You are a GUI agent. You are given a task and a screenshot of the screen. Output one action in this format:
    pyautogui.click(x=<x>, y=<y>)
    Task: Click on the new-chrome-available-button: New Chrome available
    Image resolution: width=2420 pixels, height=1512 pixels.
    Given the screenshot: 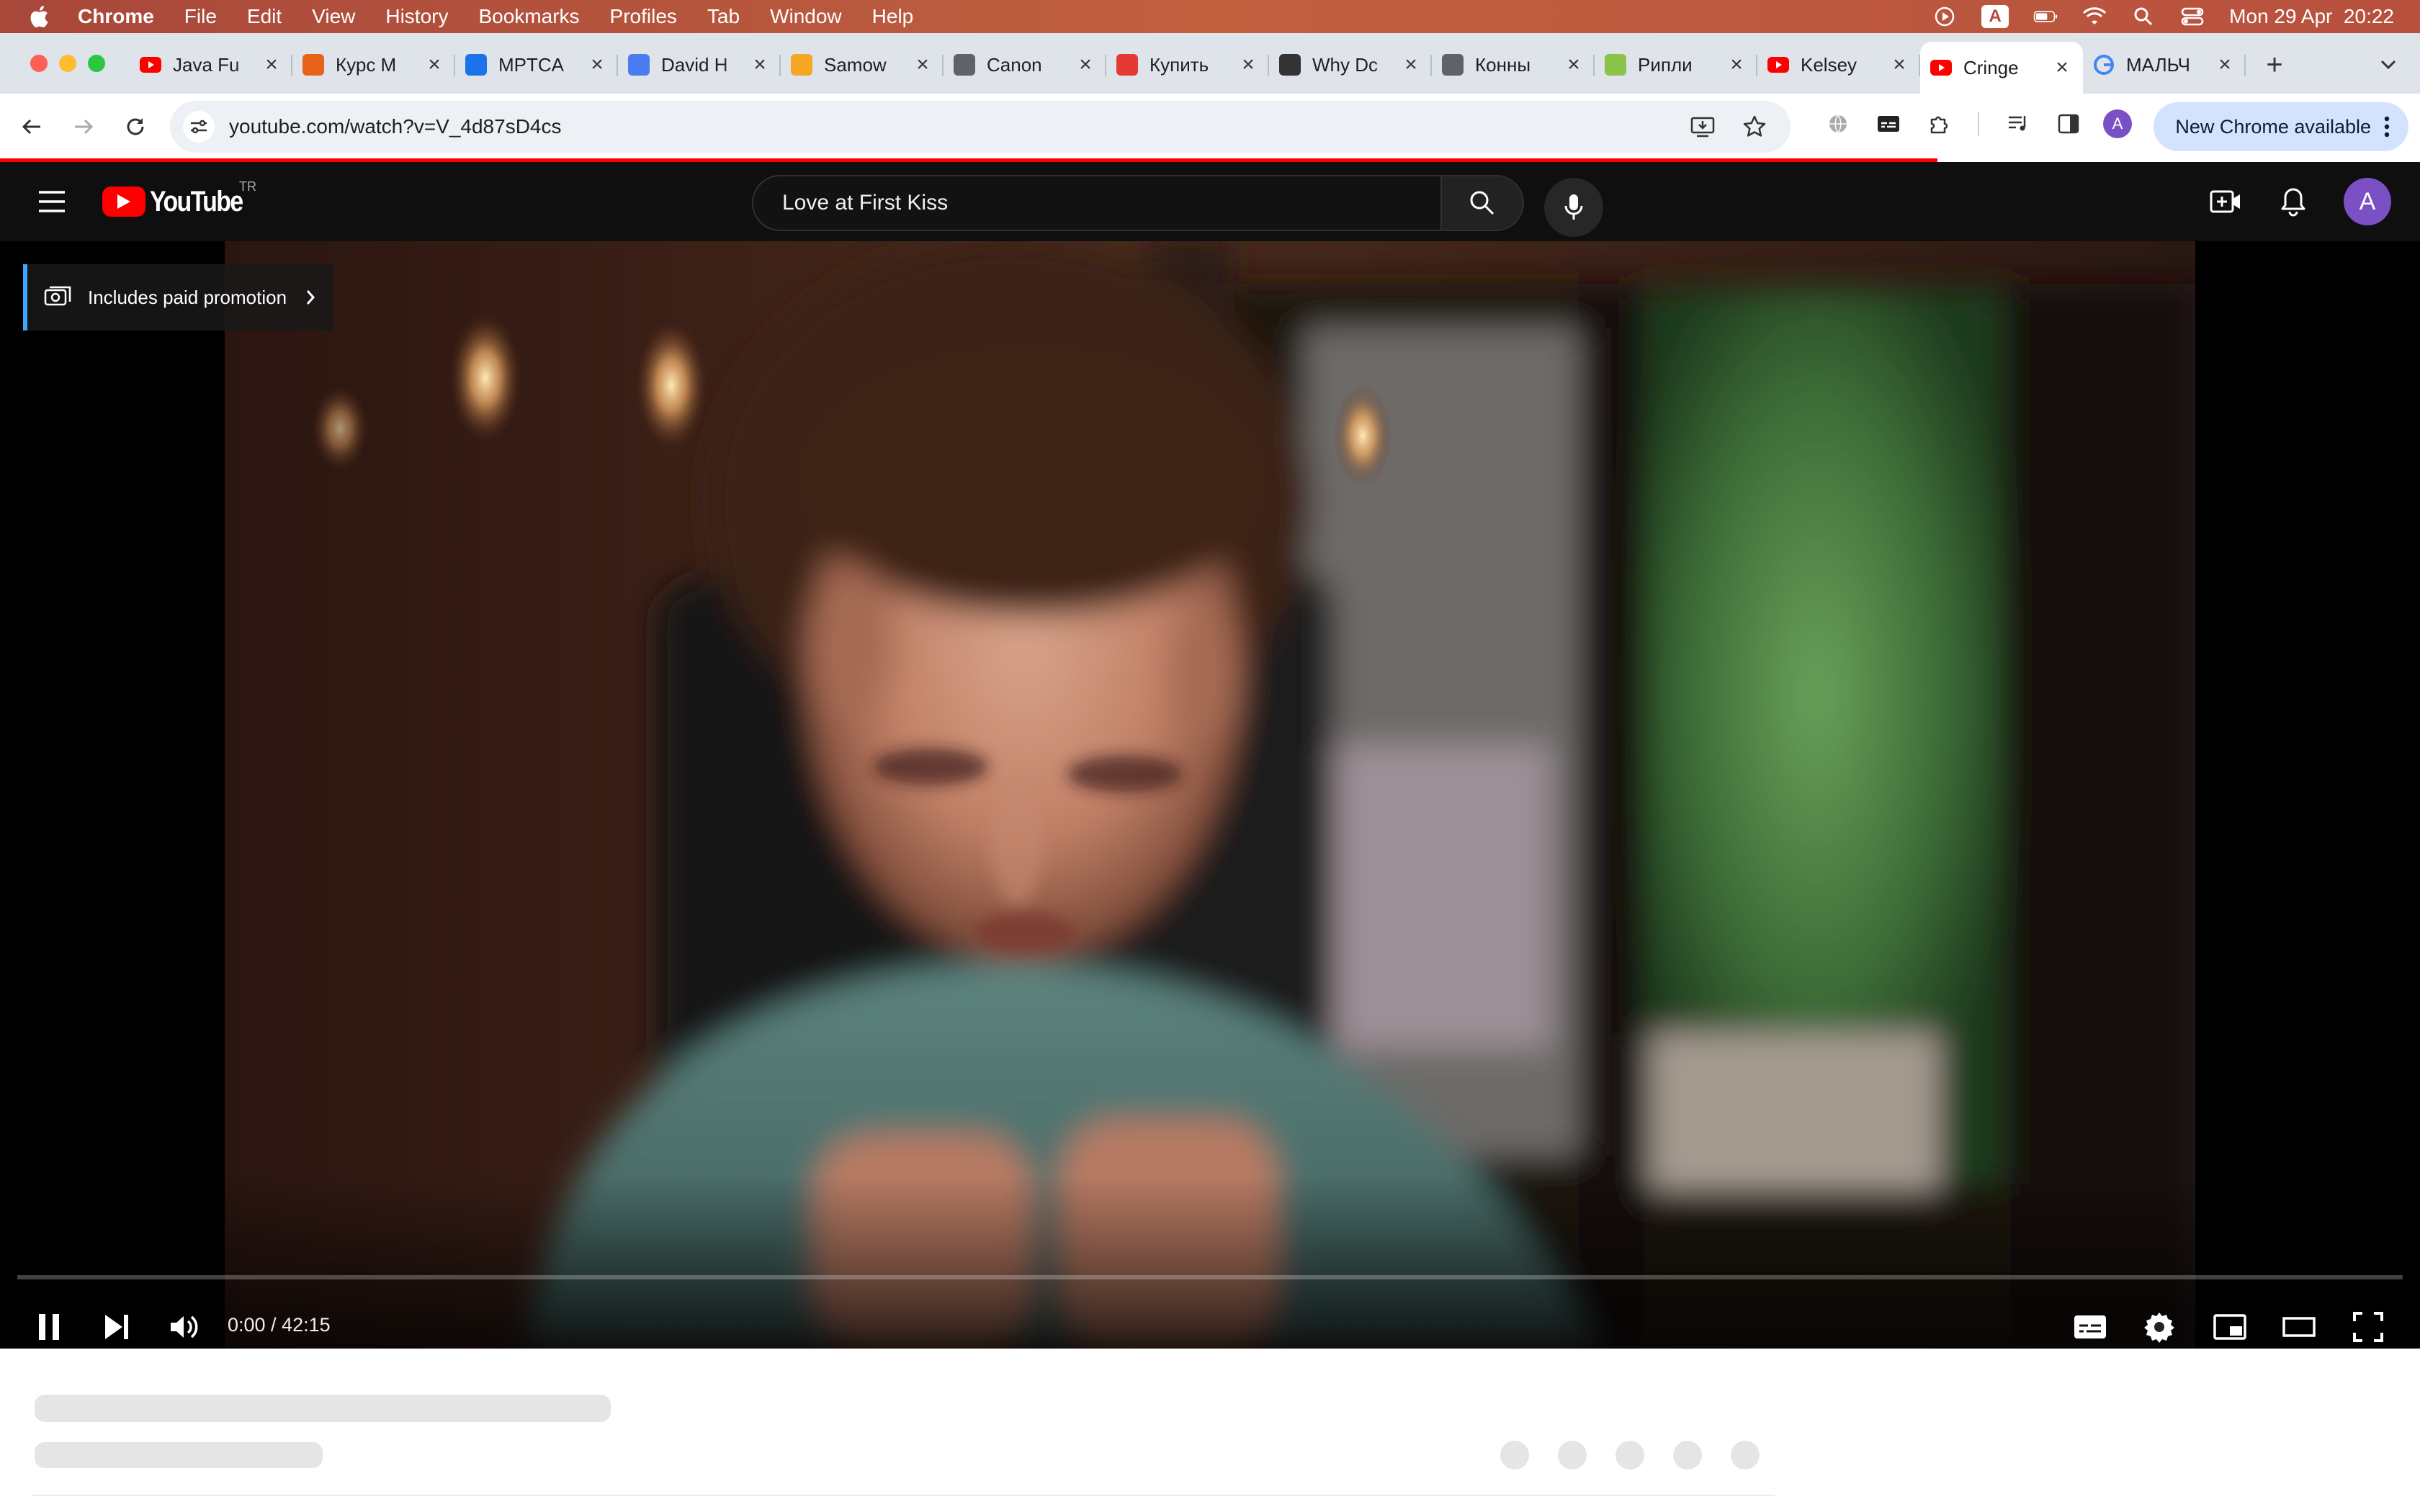 What is the action you would take?
    pyautogui.click(x=2281, y=126)
    